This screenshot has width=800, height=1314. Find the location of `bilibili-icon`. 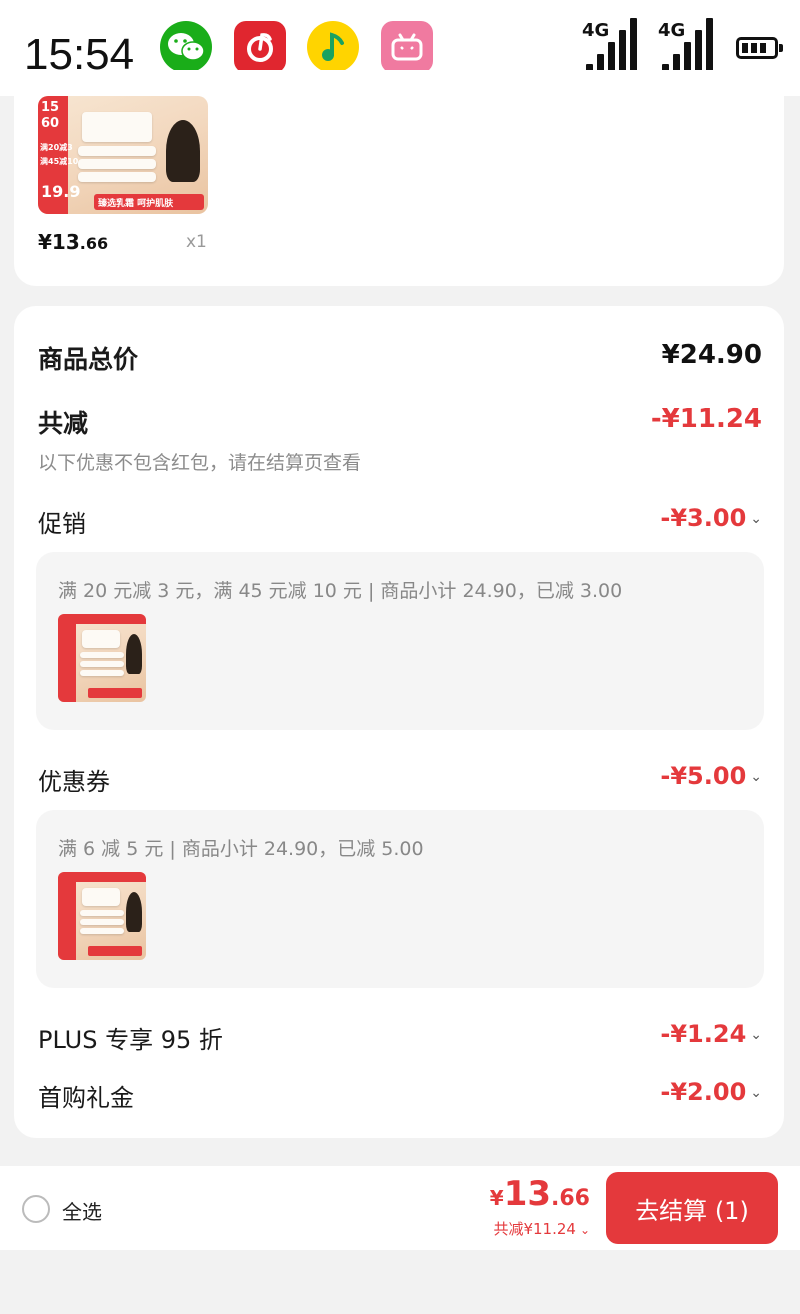

bilibili-icon is located at coordinates (407, 47).